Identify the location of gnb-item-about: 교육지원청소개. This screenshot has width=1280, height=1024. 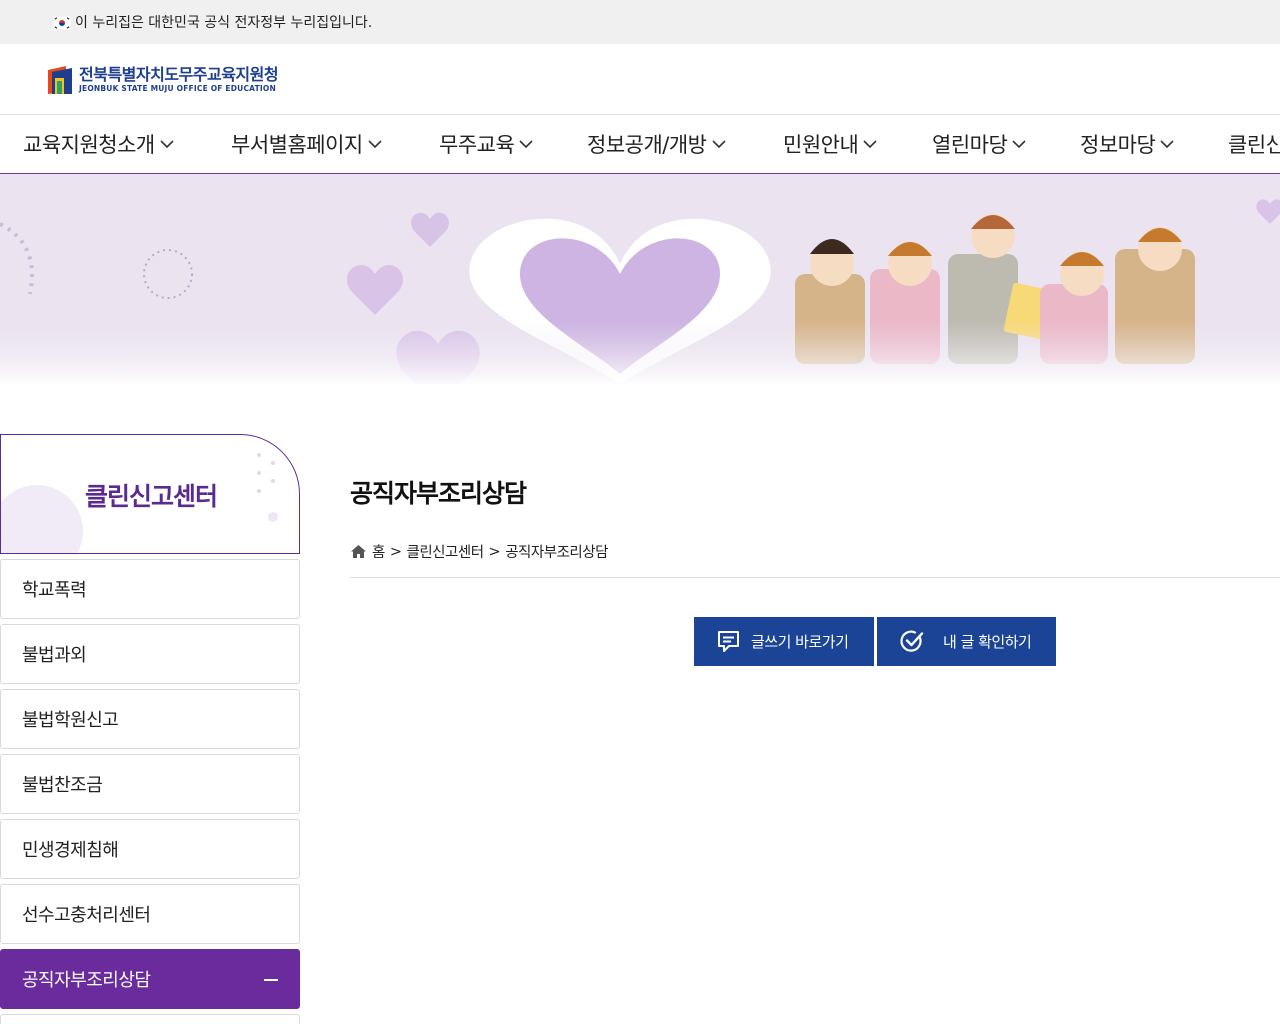
(99, 144).